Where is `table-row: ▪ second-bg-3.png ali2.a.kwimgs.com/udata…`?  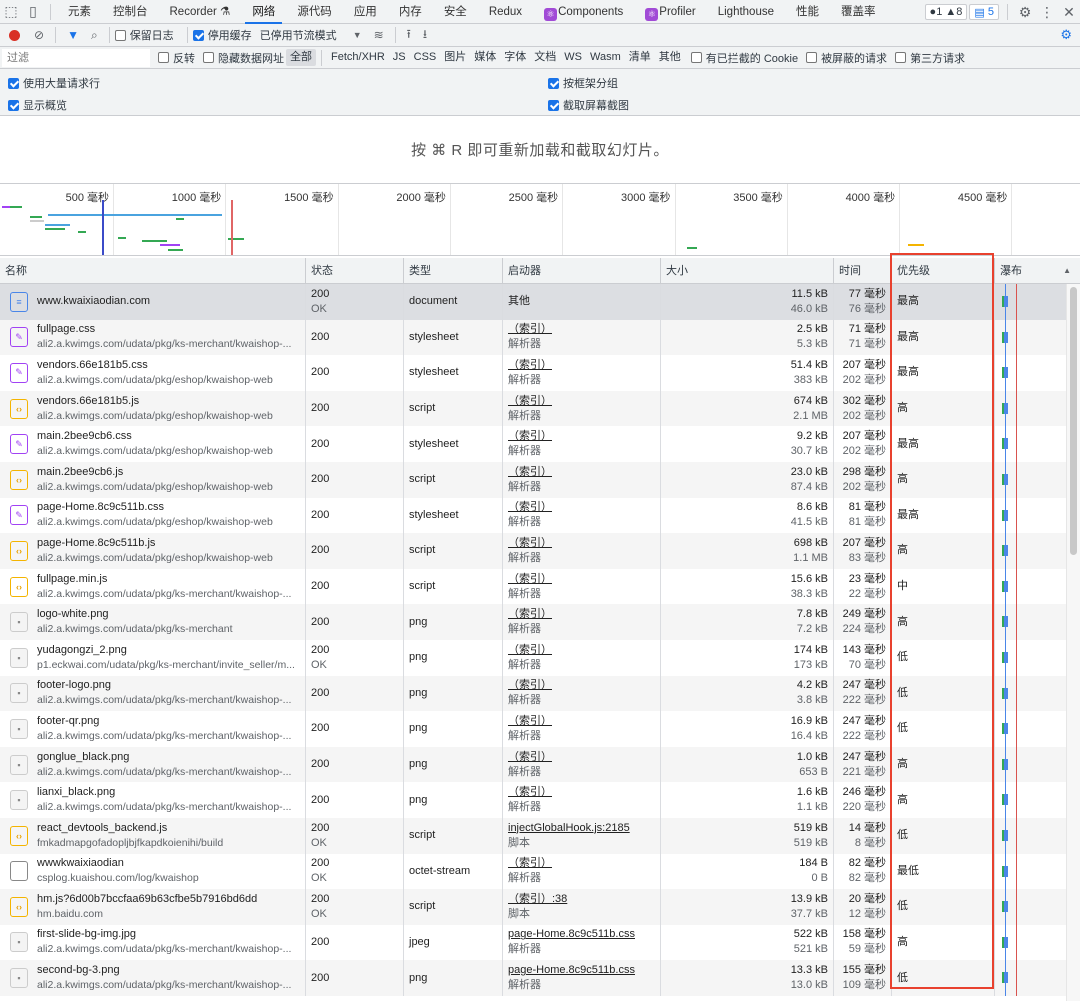
table-row: ▪ second-bg-3.png ali2.a.kwimgs.com/udata… is located at coordinates (540, 978).